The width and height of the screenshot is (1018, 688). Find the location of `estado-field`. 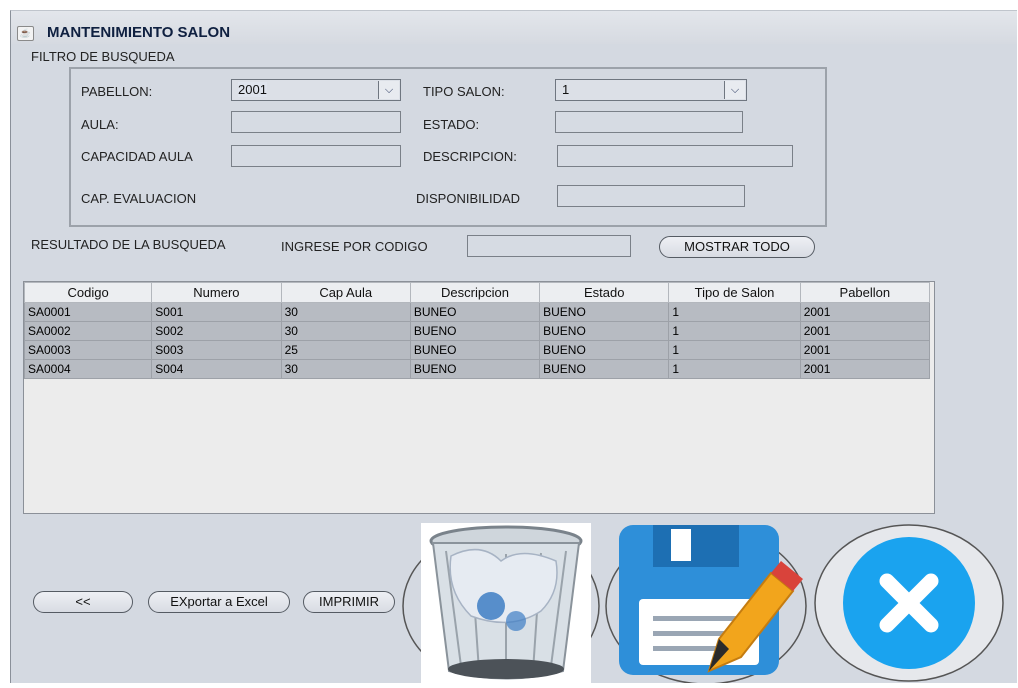

estado-field is located at coordinates (649, 122).